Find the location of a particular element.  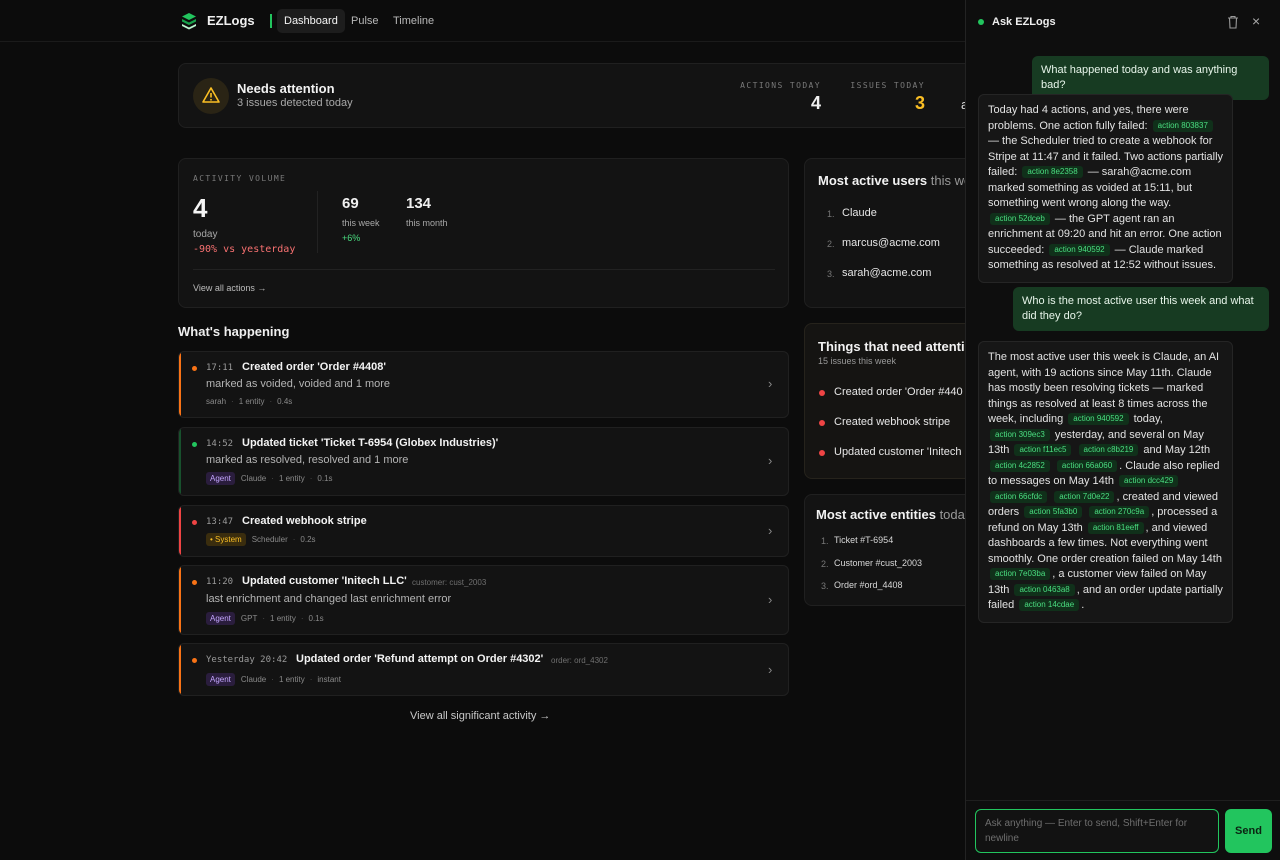

action-chip: action 66cfdc is located at coordinates (1019, 496).